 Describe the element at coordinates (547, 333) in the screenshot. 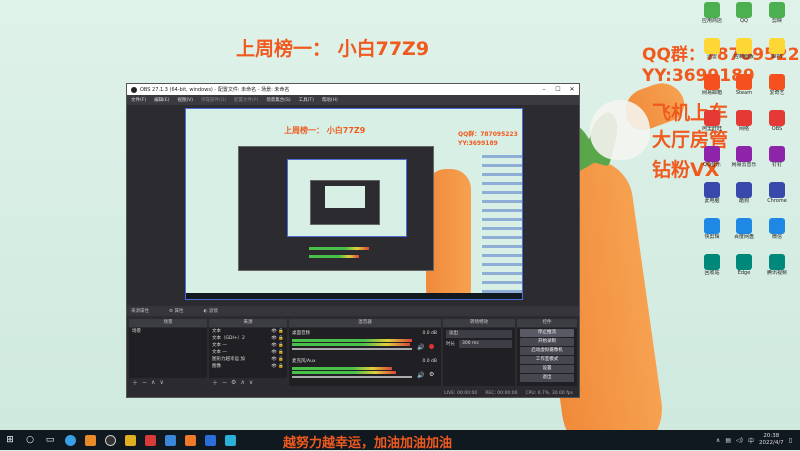

I see `control-button: 停止推流` at that location.